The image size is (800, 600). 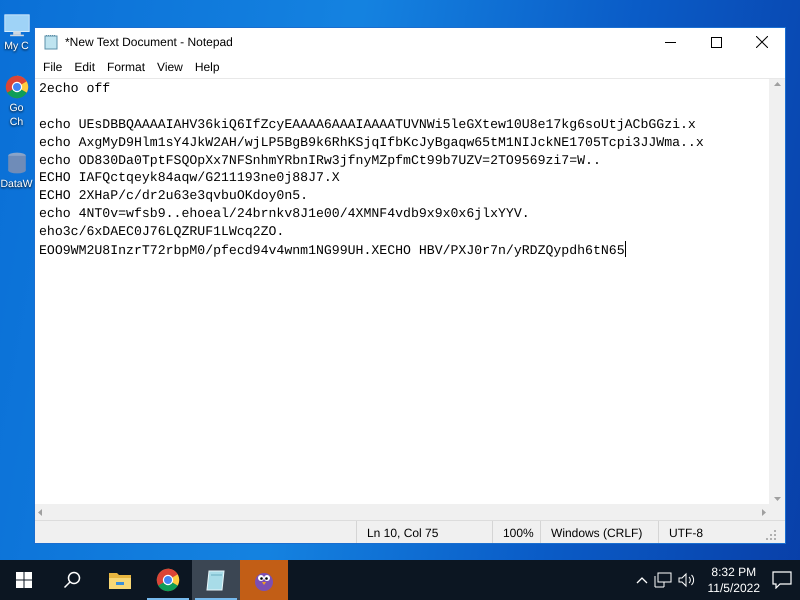 What do you see at coordinates (762, 42) in the screenshot?
I see `close-icon` at bounding box center [762, 42].